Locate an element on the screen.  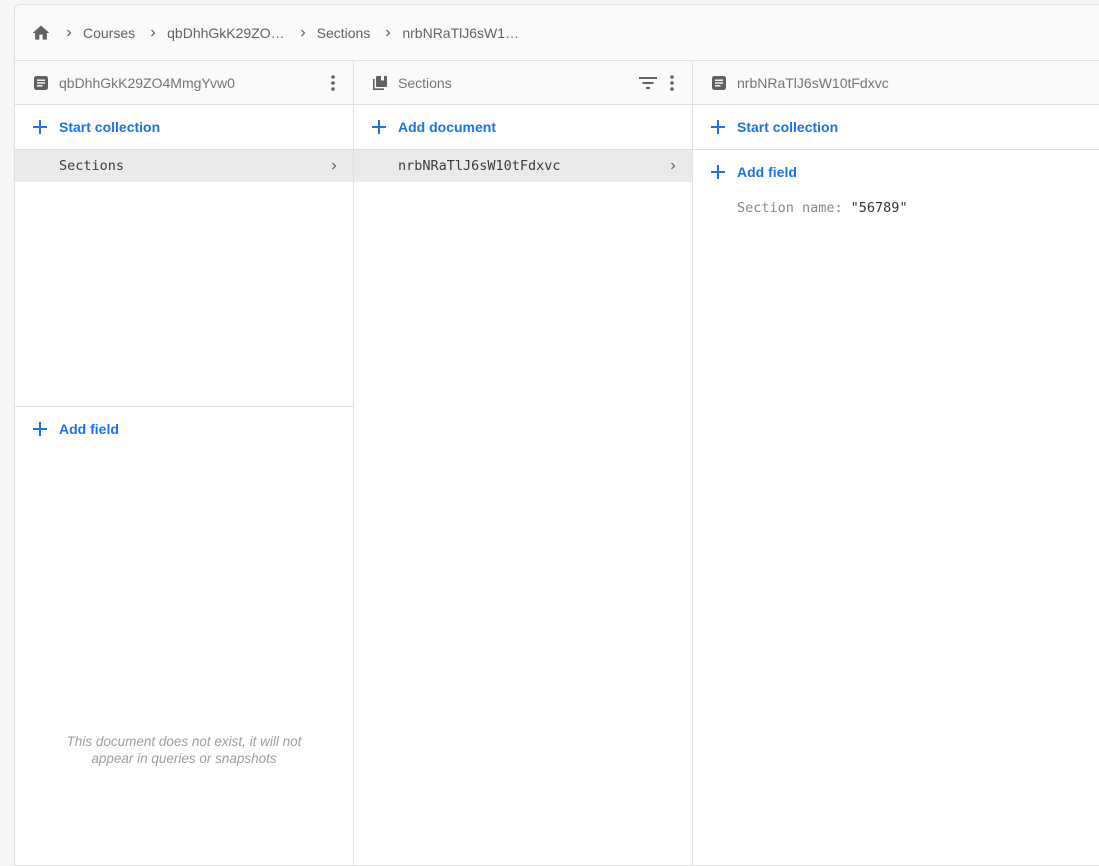
column-header: qbDhhGkK29ZO4MmgYvw0 is located at coordinates (184, 83).